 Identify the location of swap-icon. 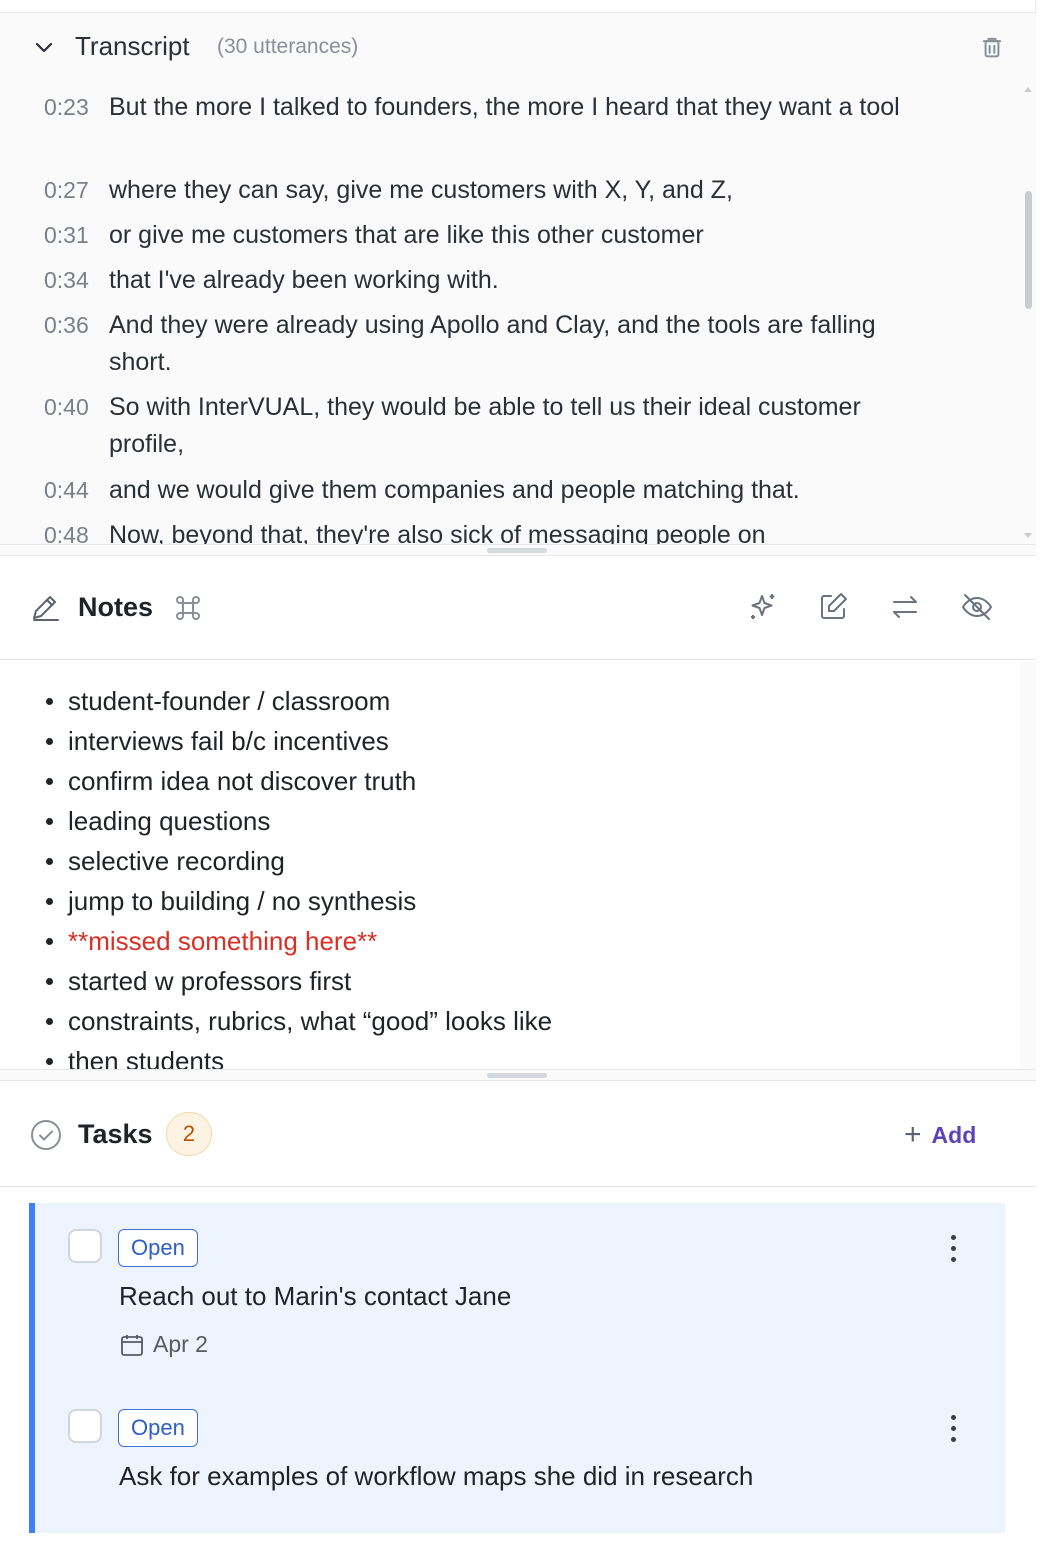
(905, 607).